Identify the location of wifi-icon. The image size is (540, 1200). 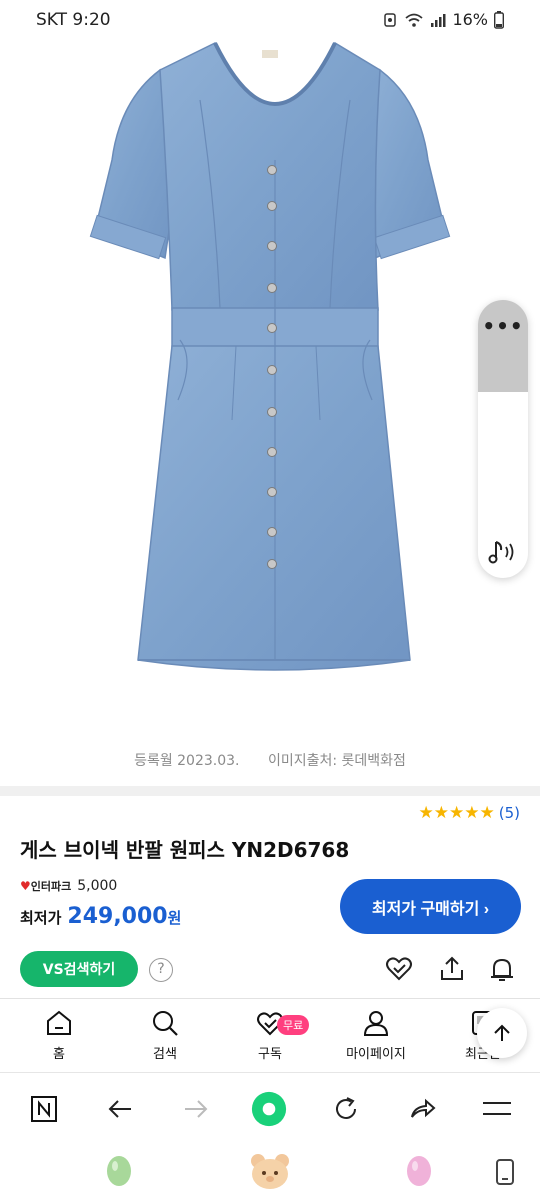
(414, 20).